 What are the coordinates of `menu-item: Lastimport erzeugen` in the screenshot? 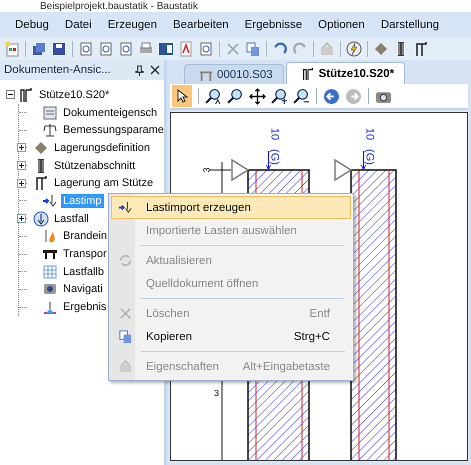 It's located at (231, 207).